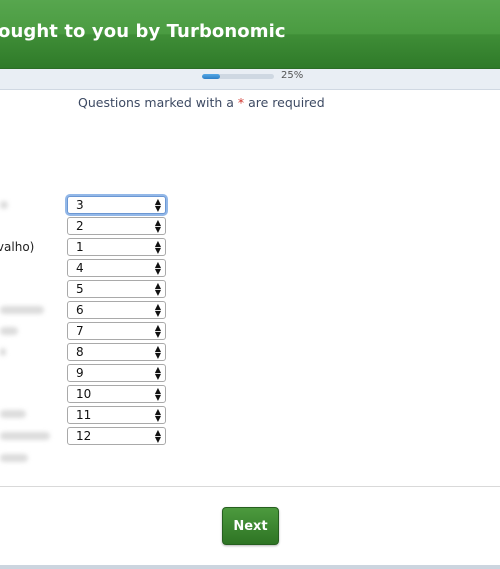  I want to click on rank-select: 10 ▲ ▼, so click(116, 394).